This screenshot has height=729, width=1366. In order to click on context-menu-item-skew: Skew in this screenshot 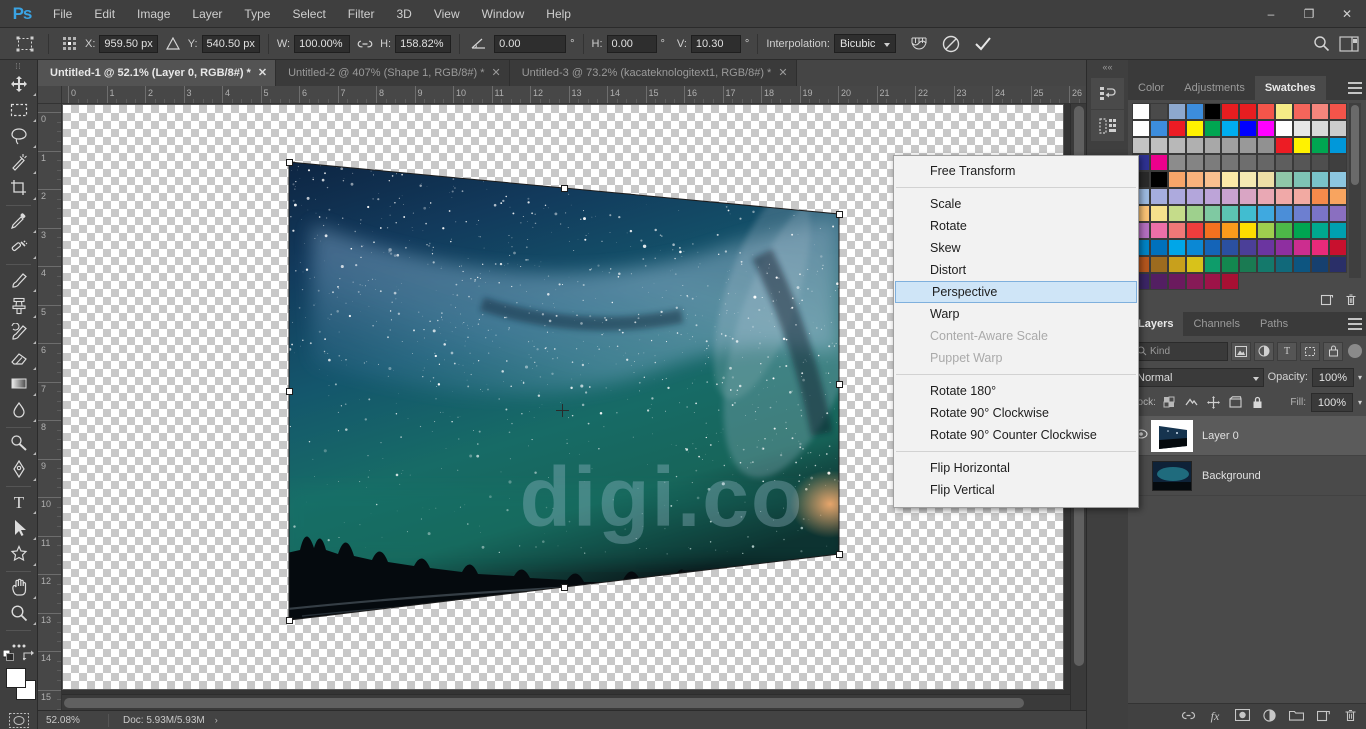, I will do `click(1016, 248)`.